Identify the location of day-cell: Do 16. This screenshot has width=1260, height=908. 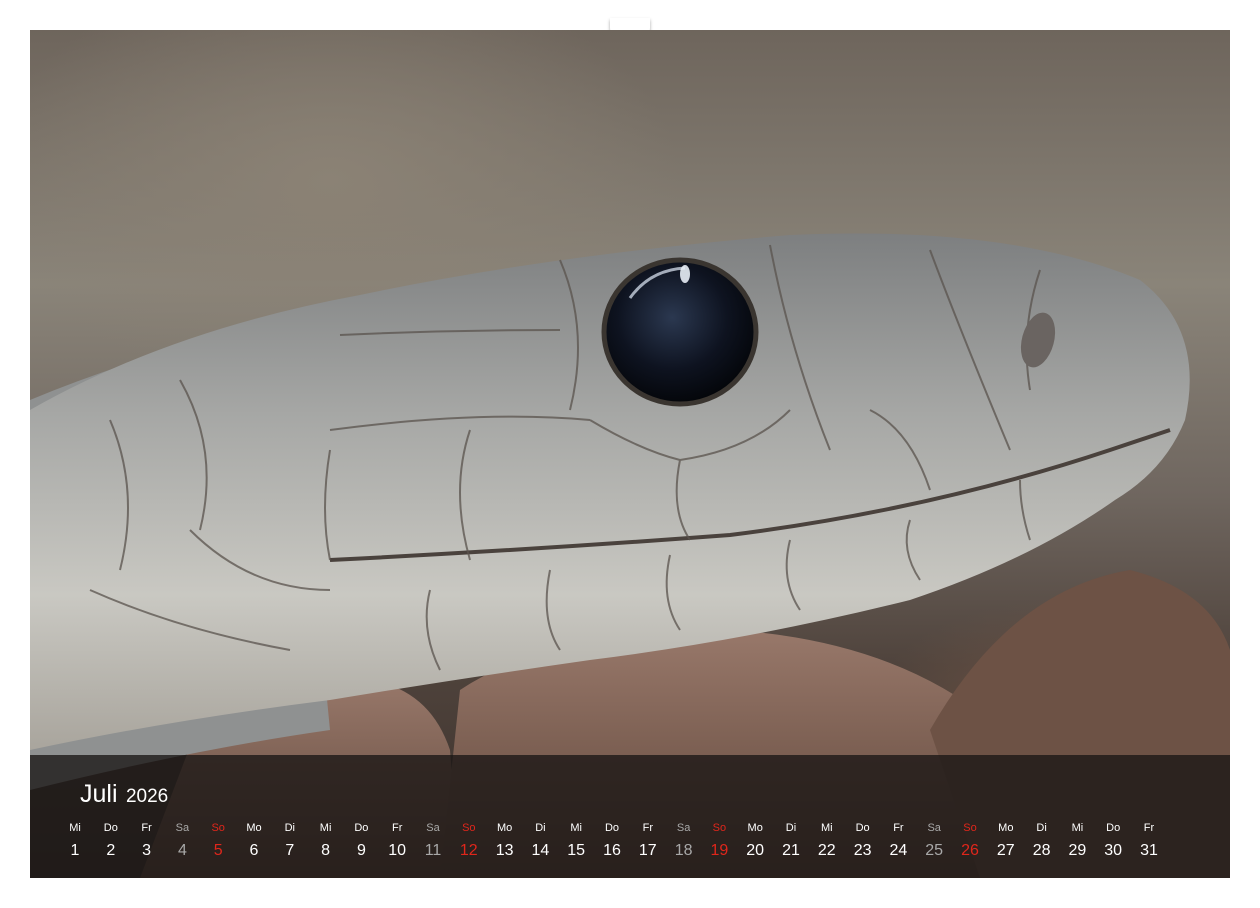
(612, 841).